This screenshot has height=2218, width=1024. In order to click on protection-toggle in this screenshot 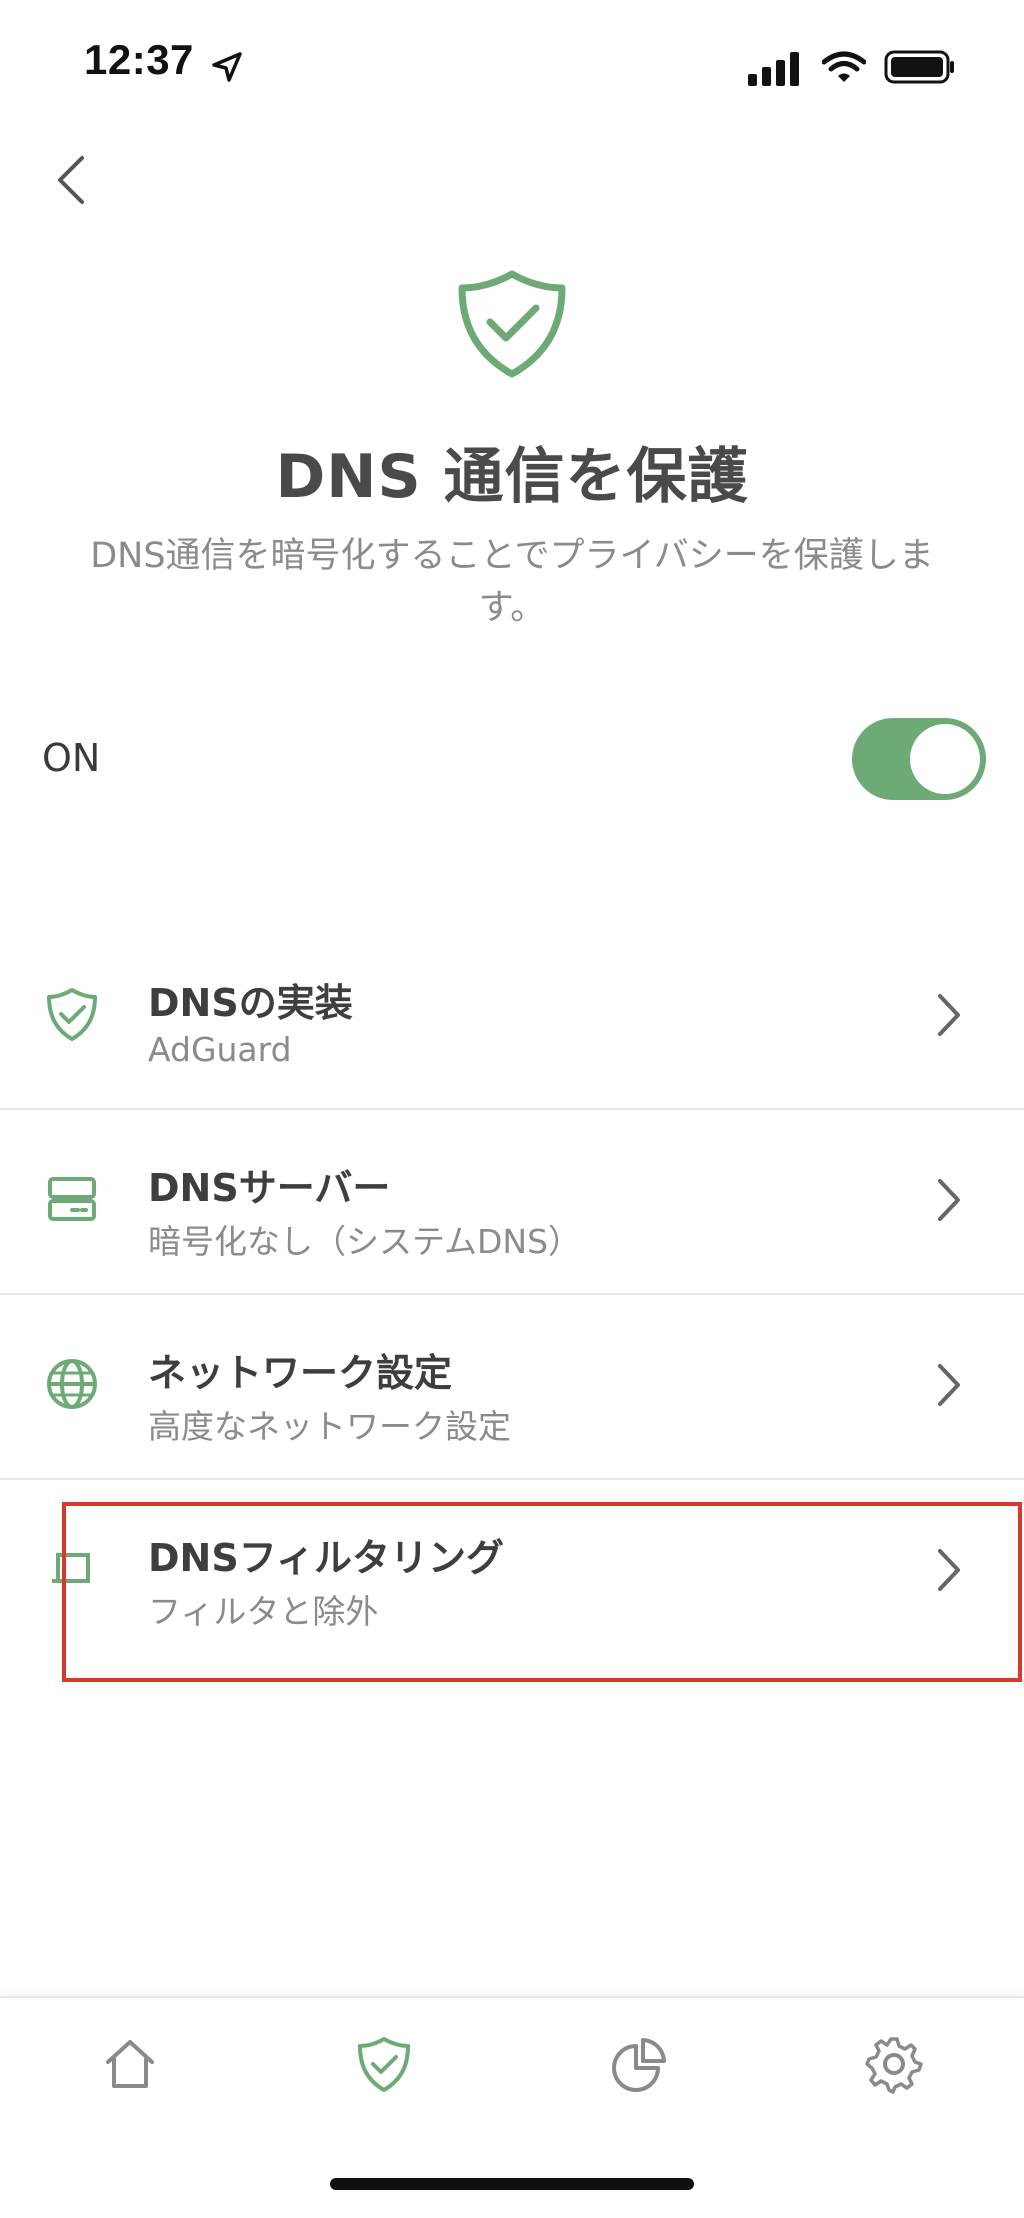, I will do `click(919, 759)`.